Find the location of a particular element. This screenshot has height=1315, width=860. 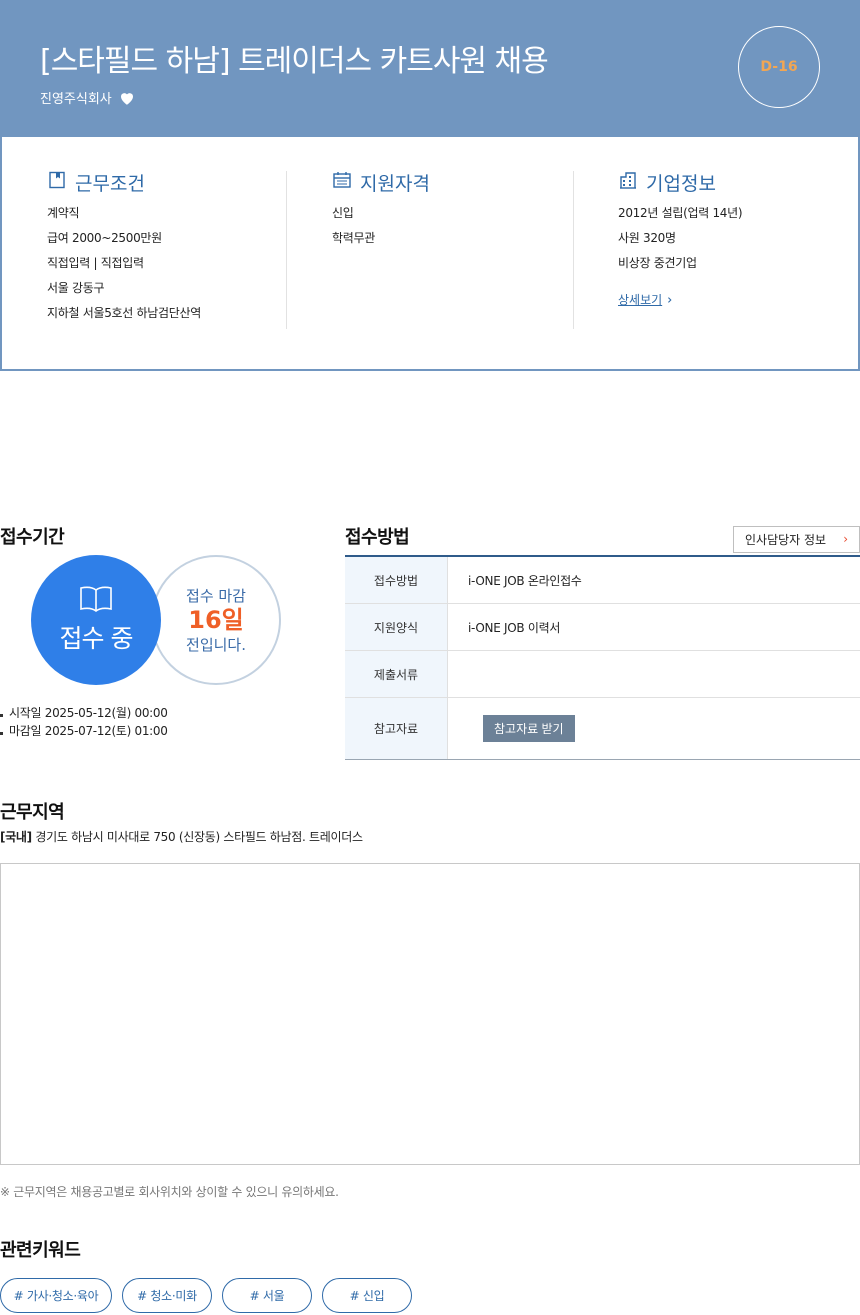

qualifications: 지원자격 신입 학력무관 is located at coordinates (453, 250).